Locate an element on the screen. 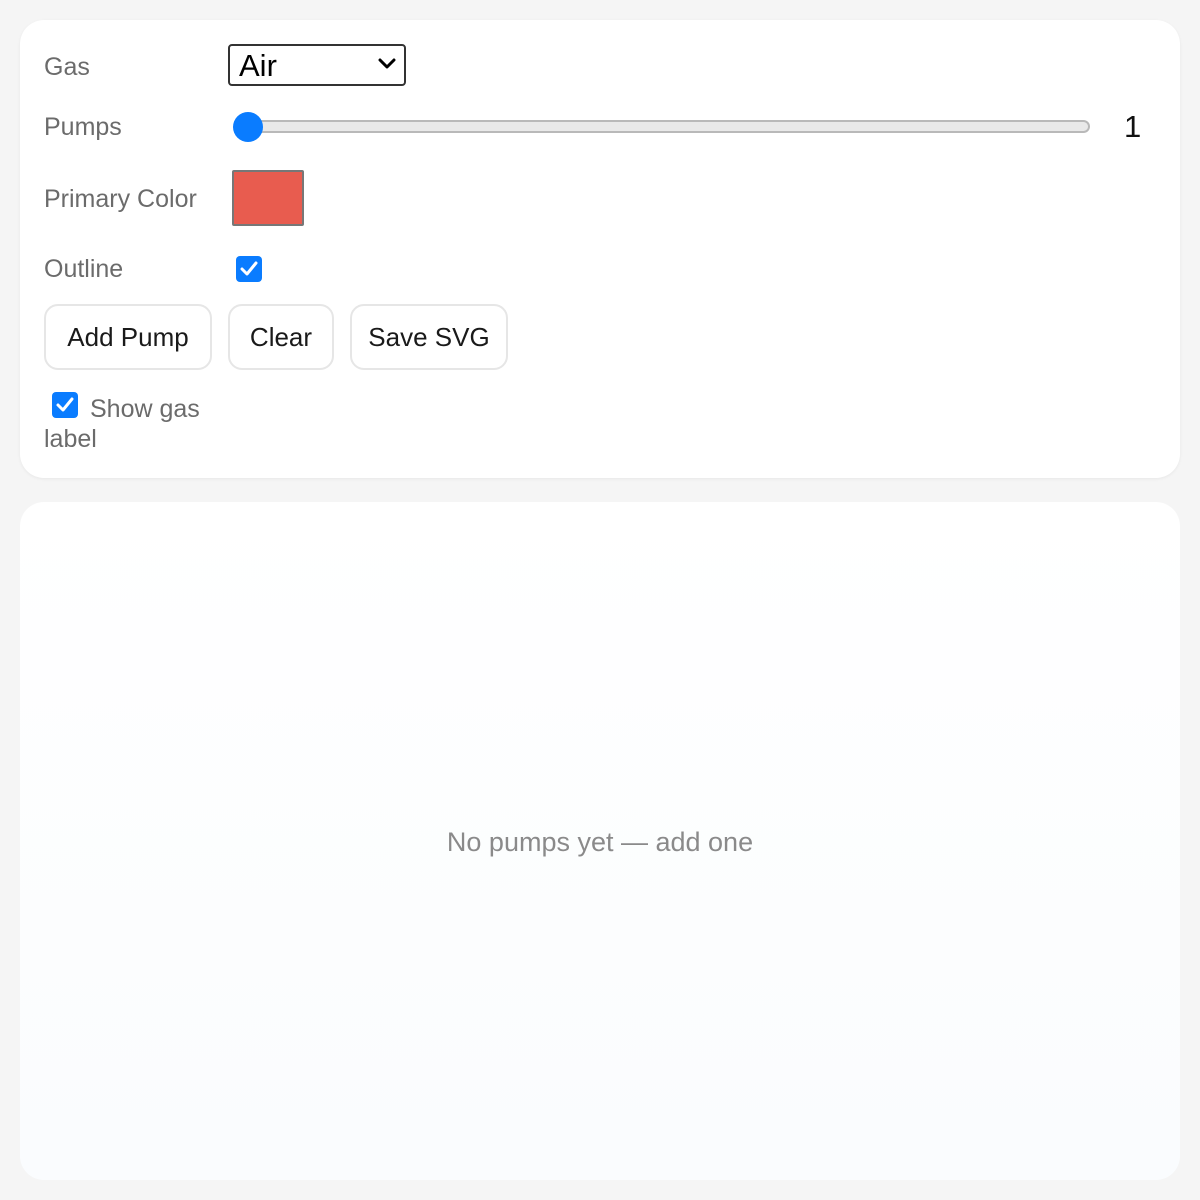 The width and height of the screenshot is (1200, 1200). empty-state-message: No pumps yet — add one is located at coordinates (600, 842).